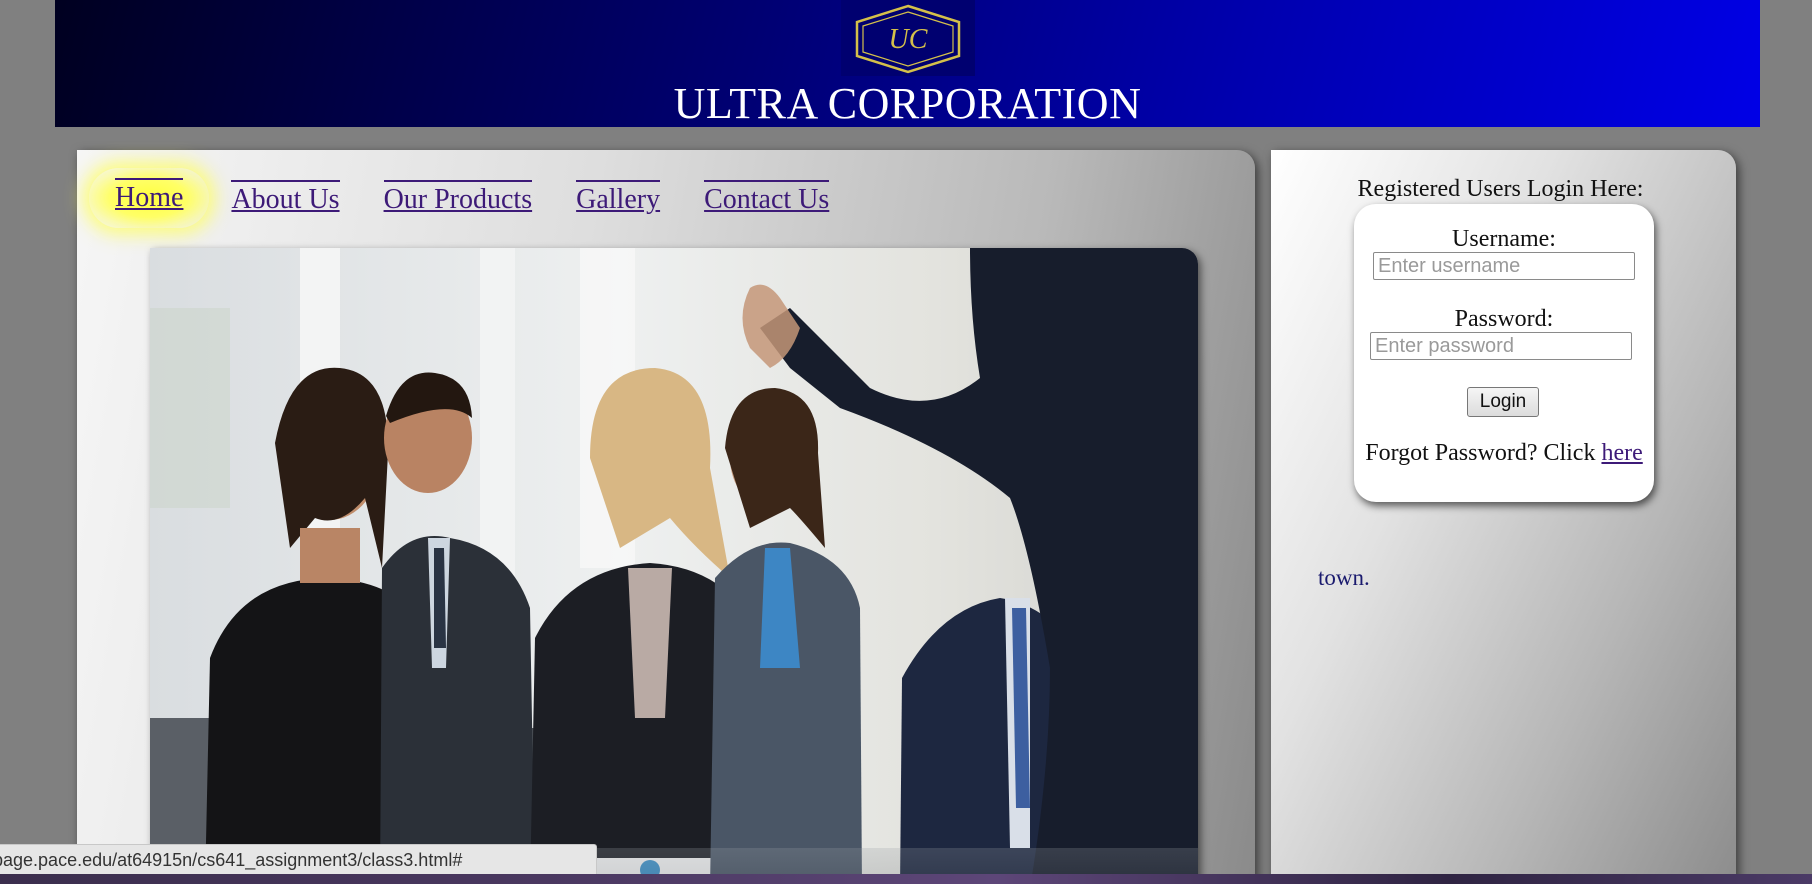  I want to click on nav-item-gallery: Gallery, so click(618, 198).